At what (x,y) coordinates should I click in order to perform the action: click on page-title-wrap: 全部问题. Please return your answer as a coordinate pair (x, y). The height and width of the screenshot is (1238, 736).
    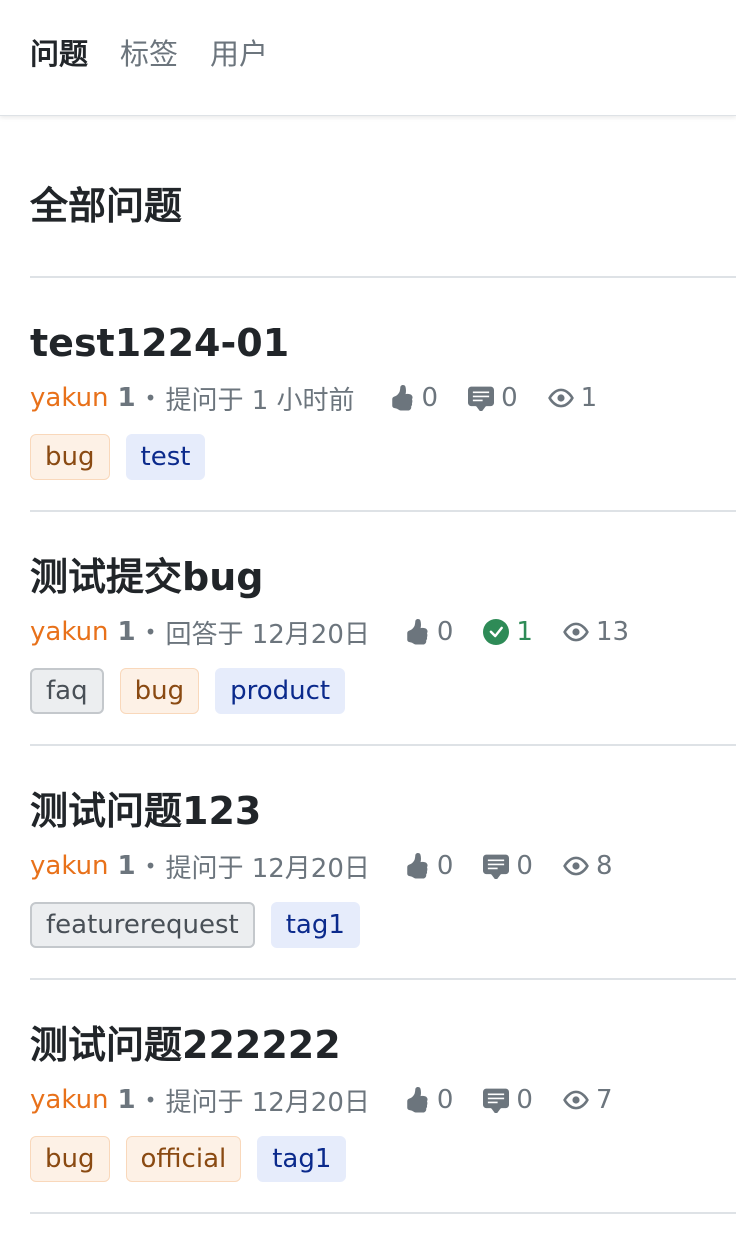
    Looking at the image, I should click on (383, 197).